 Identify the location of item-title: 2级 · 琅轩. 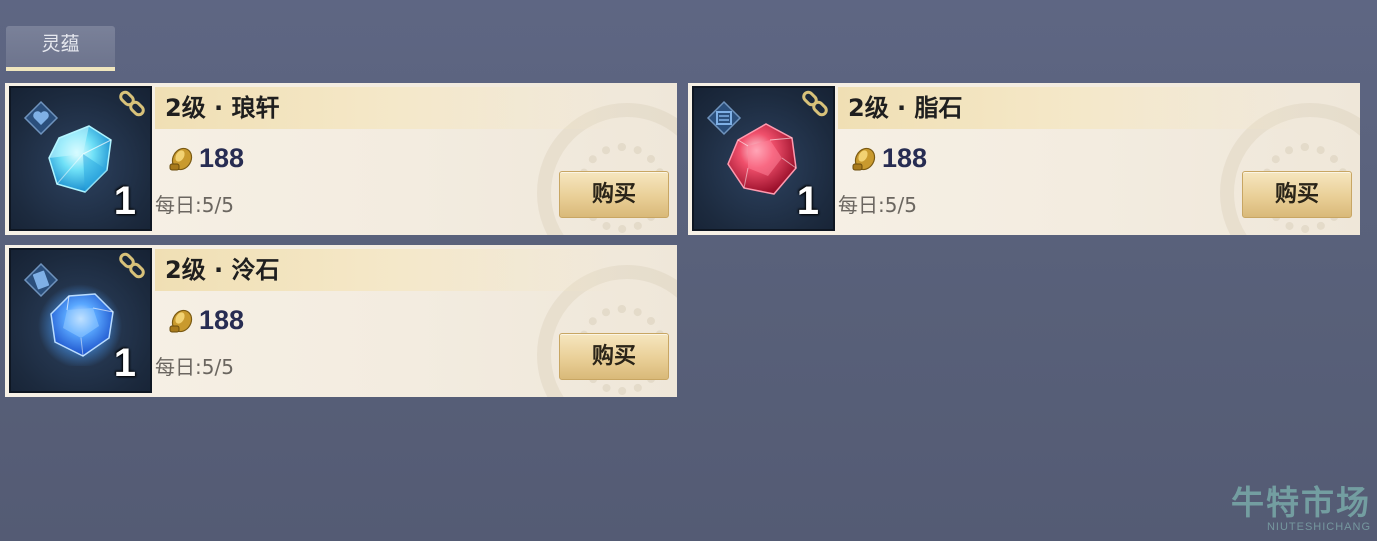
(222, 108).